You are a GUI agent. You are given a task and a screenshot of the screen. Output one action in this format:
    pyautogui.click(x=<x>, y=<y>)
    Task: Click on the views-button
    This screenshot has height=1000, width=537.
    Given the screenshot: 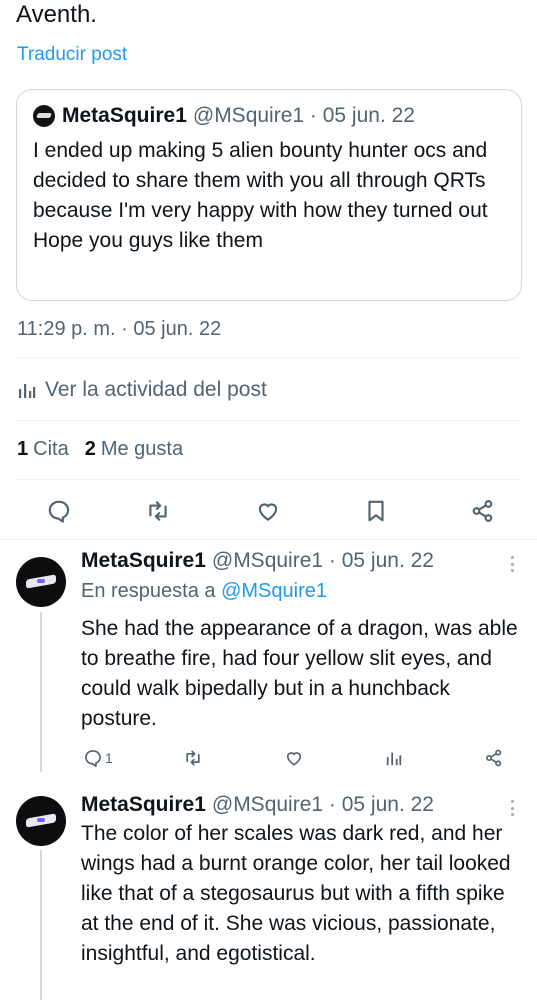 What is the action you would take?
    pyautogui.click(x=394, y=758)
    